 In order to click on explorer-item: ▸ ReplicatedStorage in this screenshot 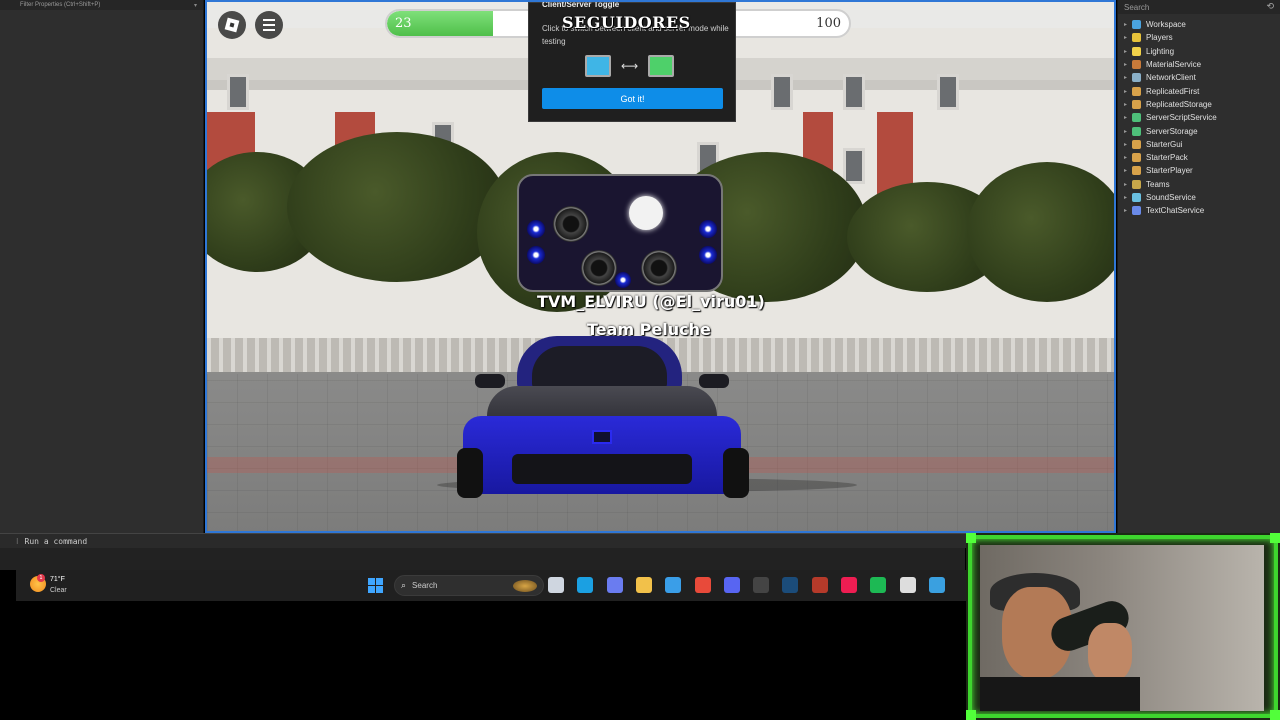, I will do `click(1199, 104)`.